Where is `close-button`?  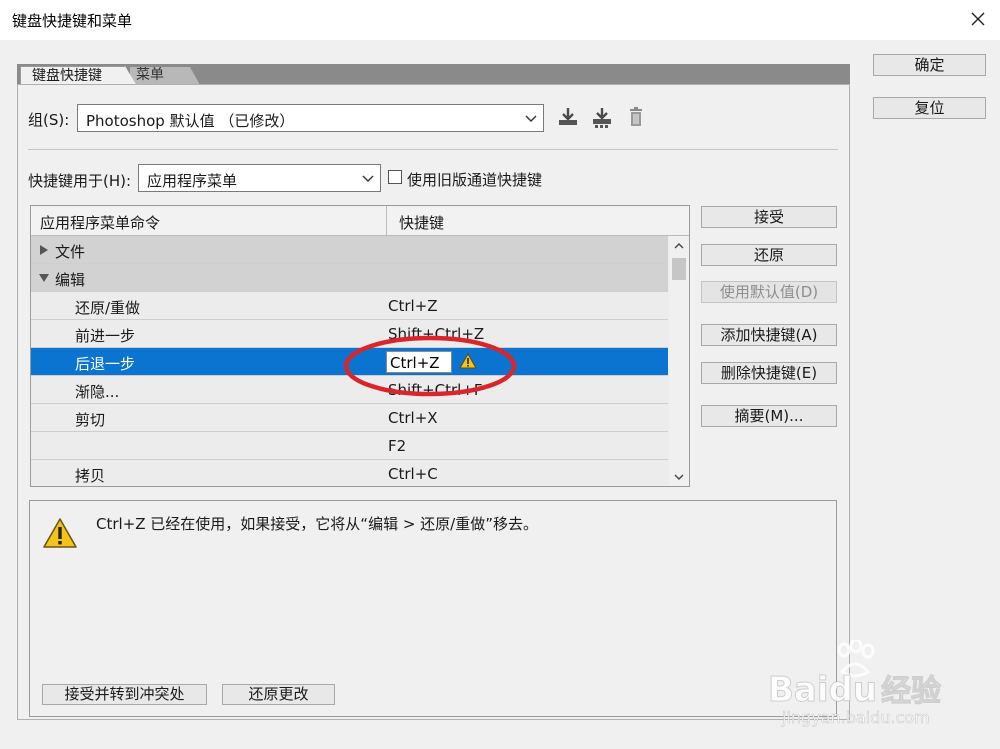
close-button is located at coordinates (978, 19).